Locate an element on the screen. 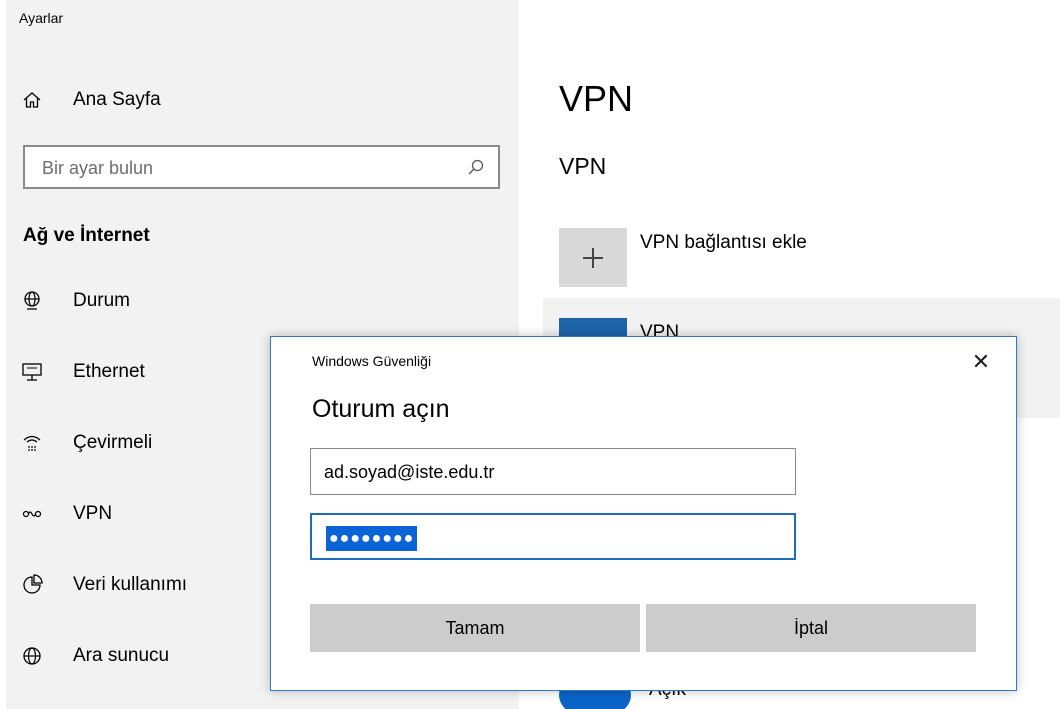 Image resolution: width=1060 pixels, height=709 pixels. app-title: Ayarlar is located at coordinates (41, 18).